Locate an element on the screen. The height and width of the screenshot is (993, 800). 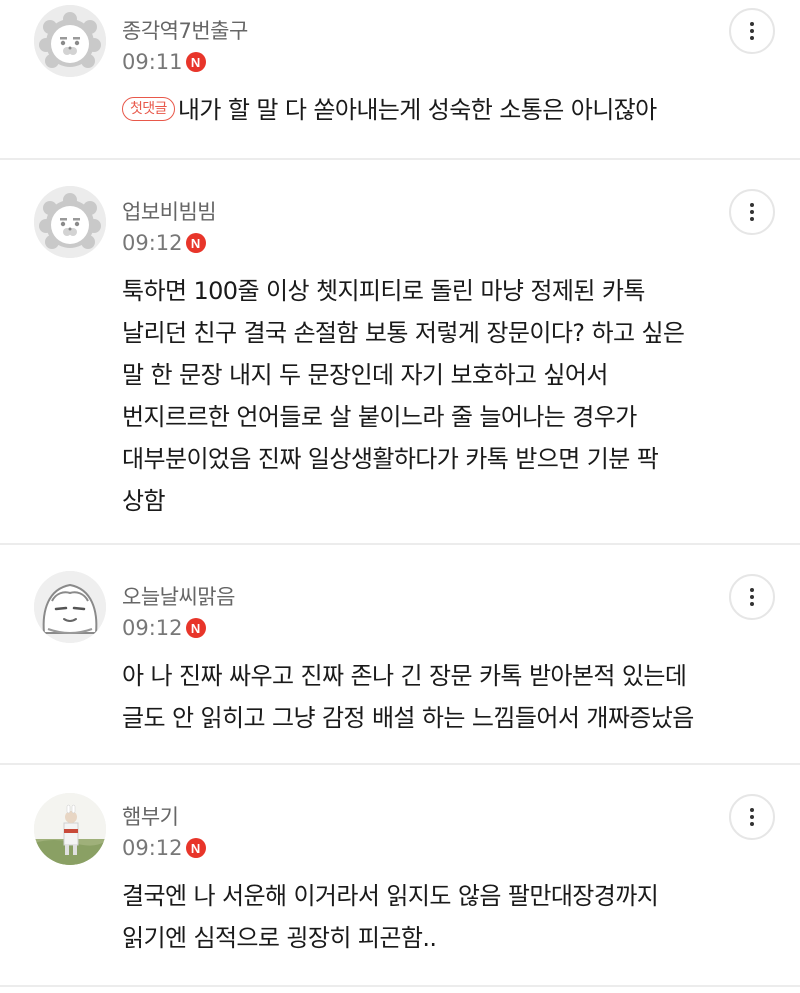
first-comment-badge: 첫댓글 is located at coordinates (148, 109).